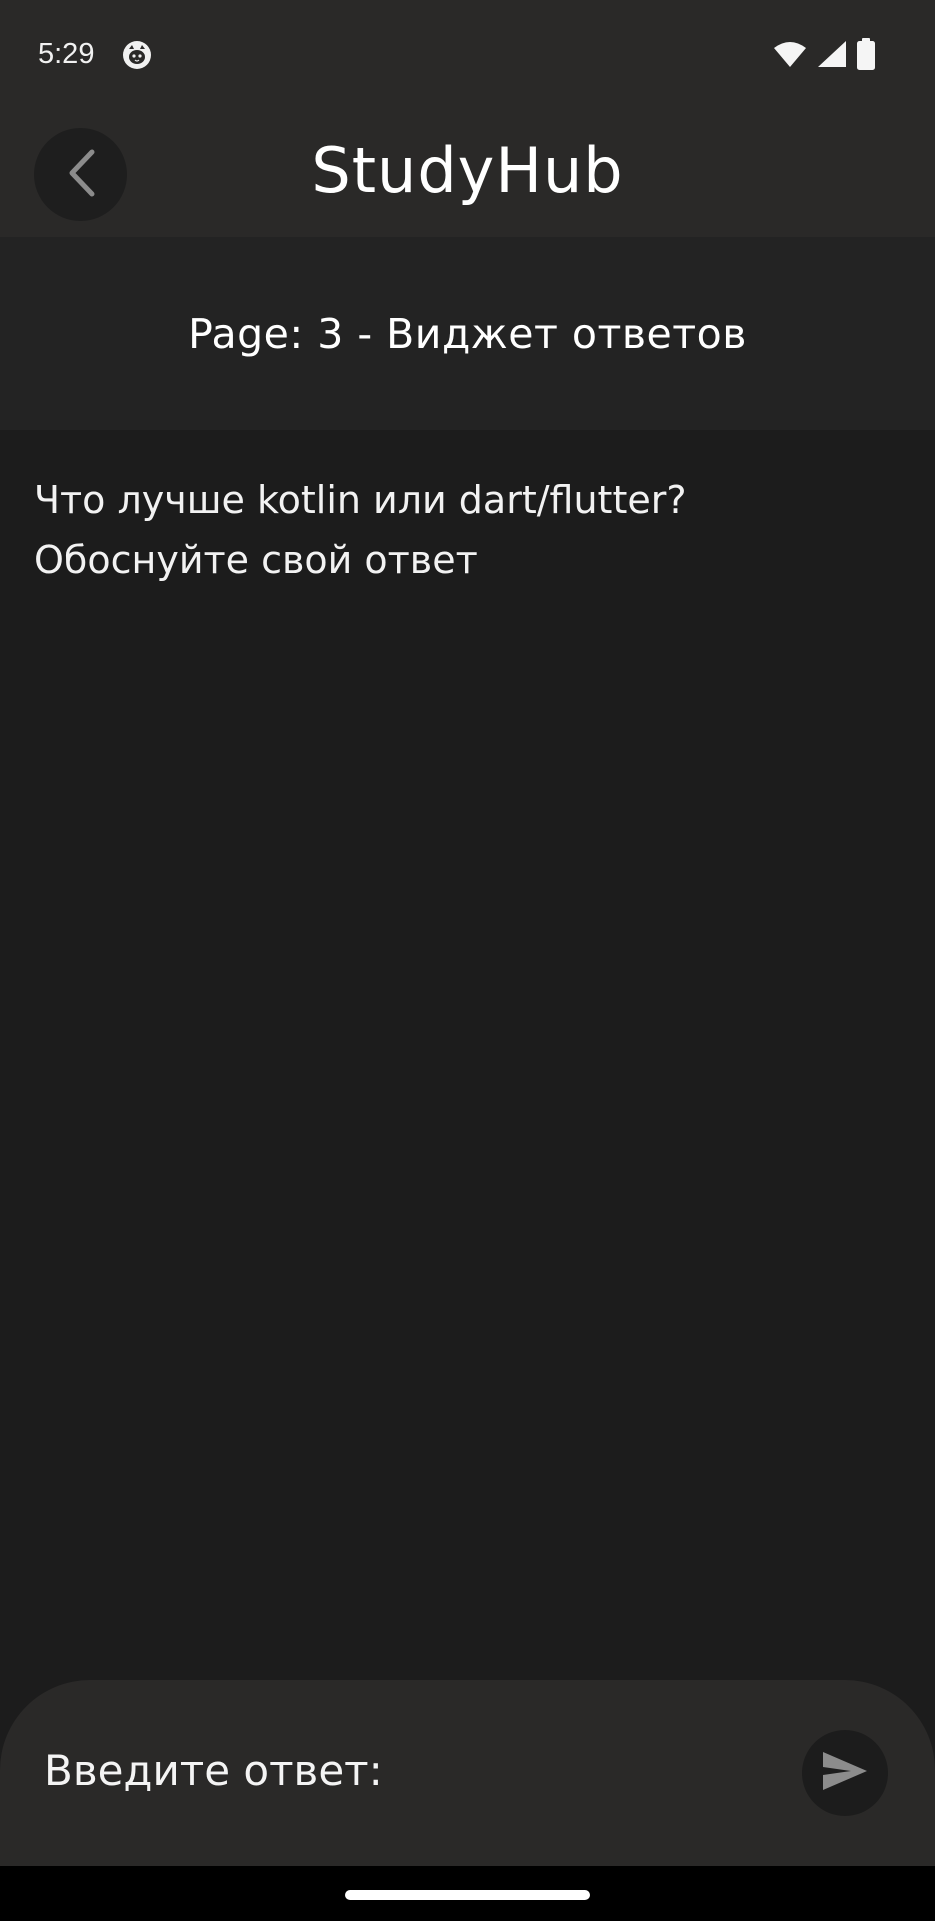  Describe the element at coordinates (866, 56) in the screenshot. I see `battery-icon` at that location.